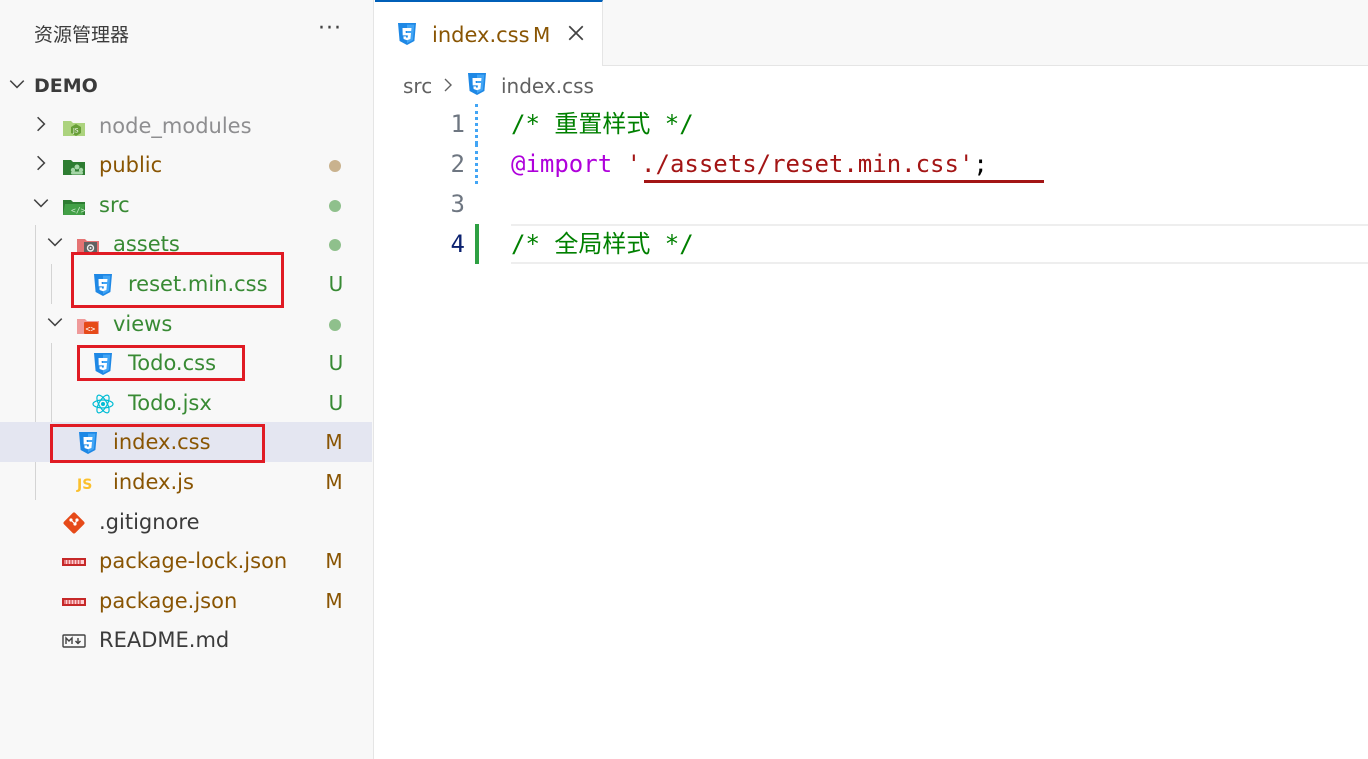 Image resolution: width=1368 pixels, height=759 pixels. I want to click on tree-item-index-js: JS index.js M, so click(186, 482).